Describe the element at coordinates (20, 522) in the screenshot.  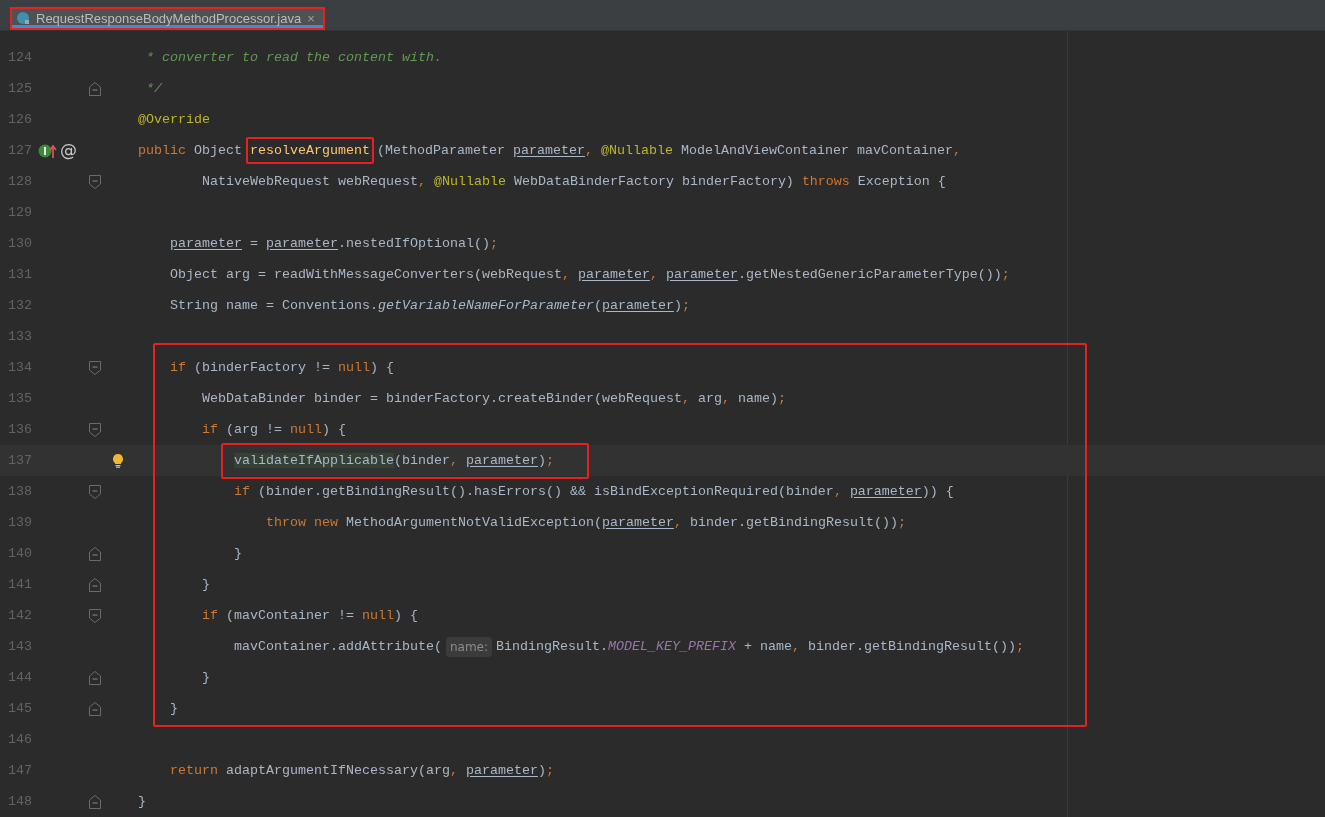
I see `line-number: 139` at that location.